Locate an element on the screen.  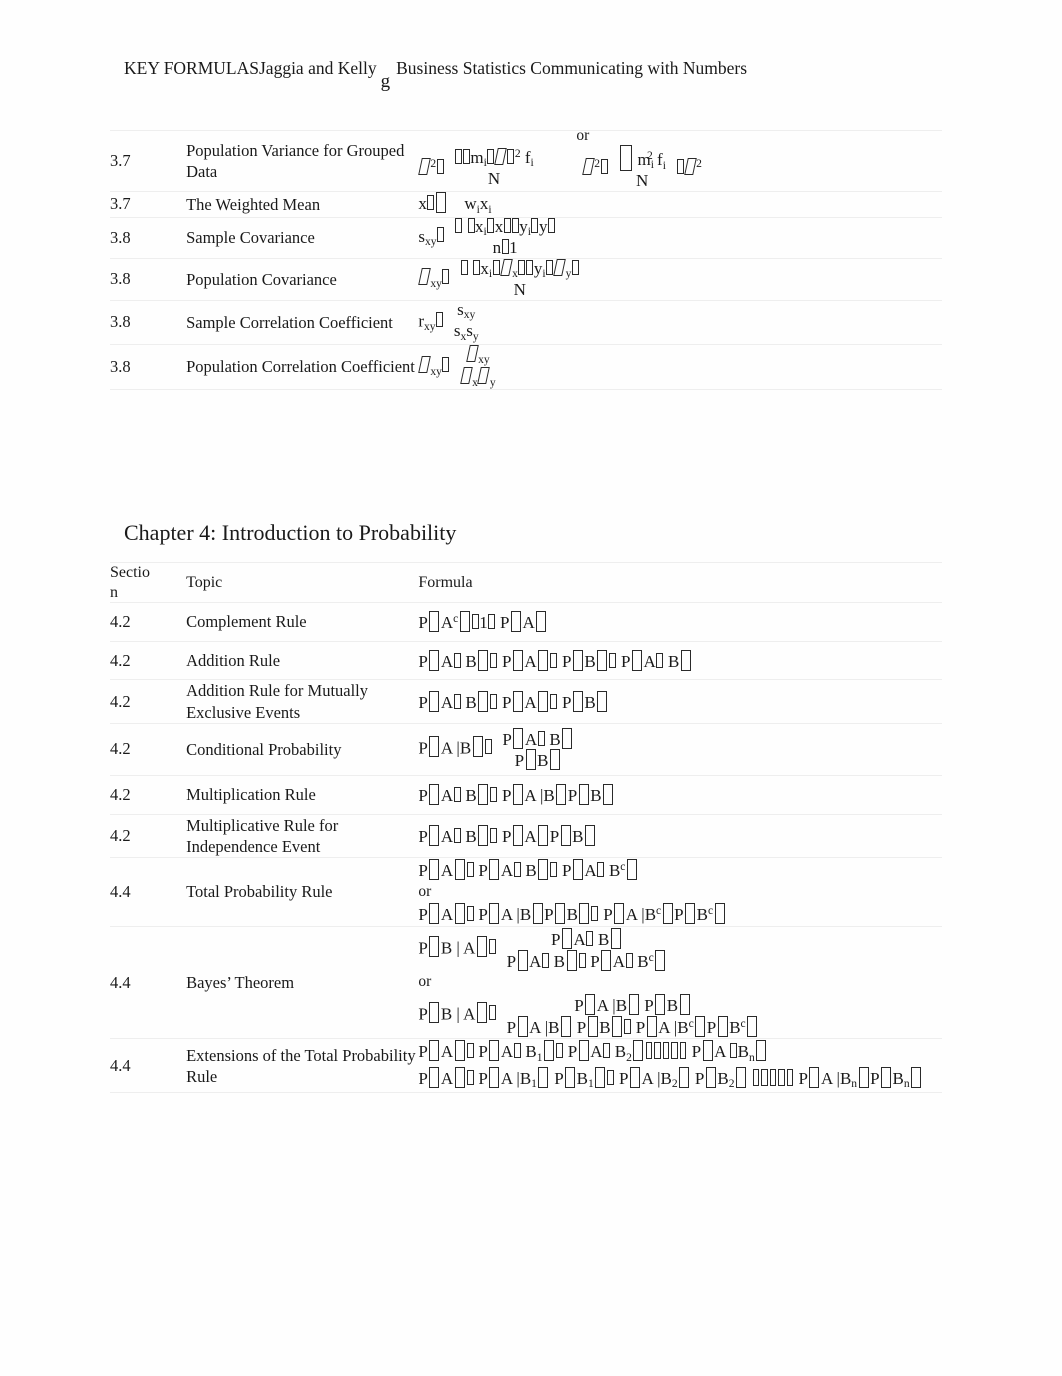
column-header-formula: Formula is located at coordinates (680, 582).